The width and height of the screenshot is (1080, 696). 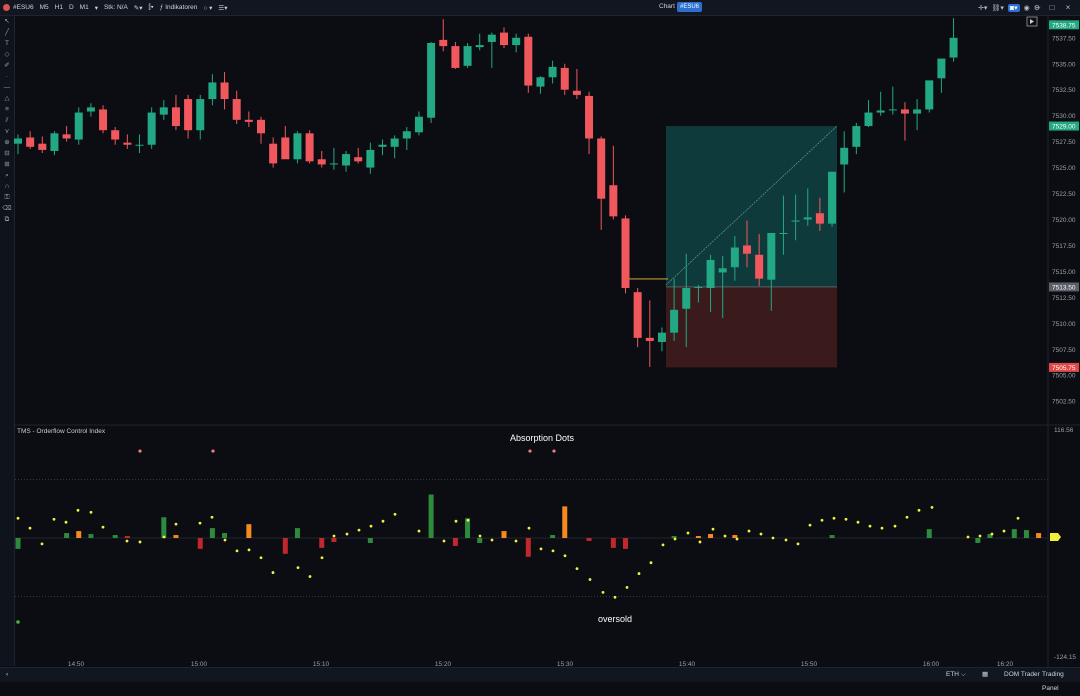 I want to click on dom-trader-button: DOM Trader, so click(x=1022, y=675).